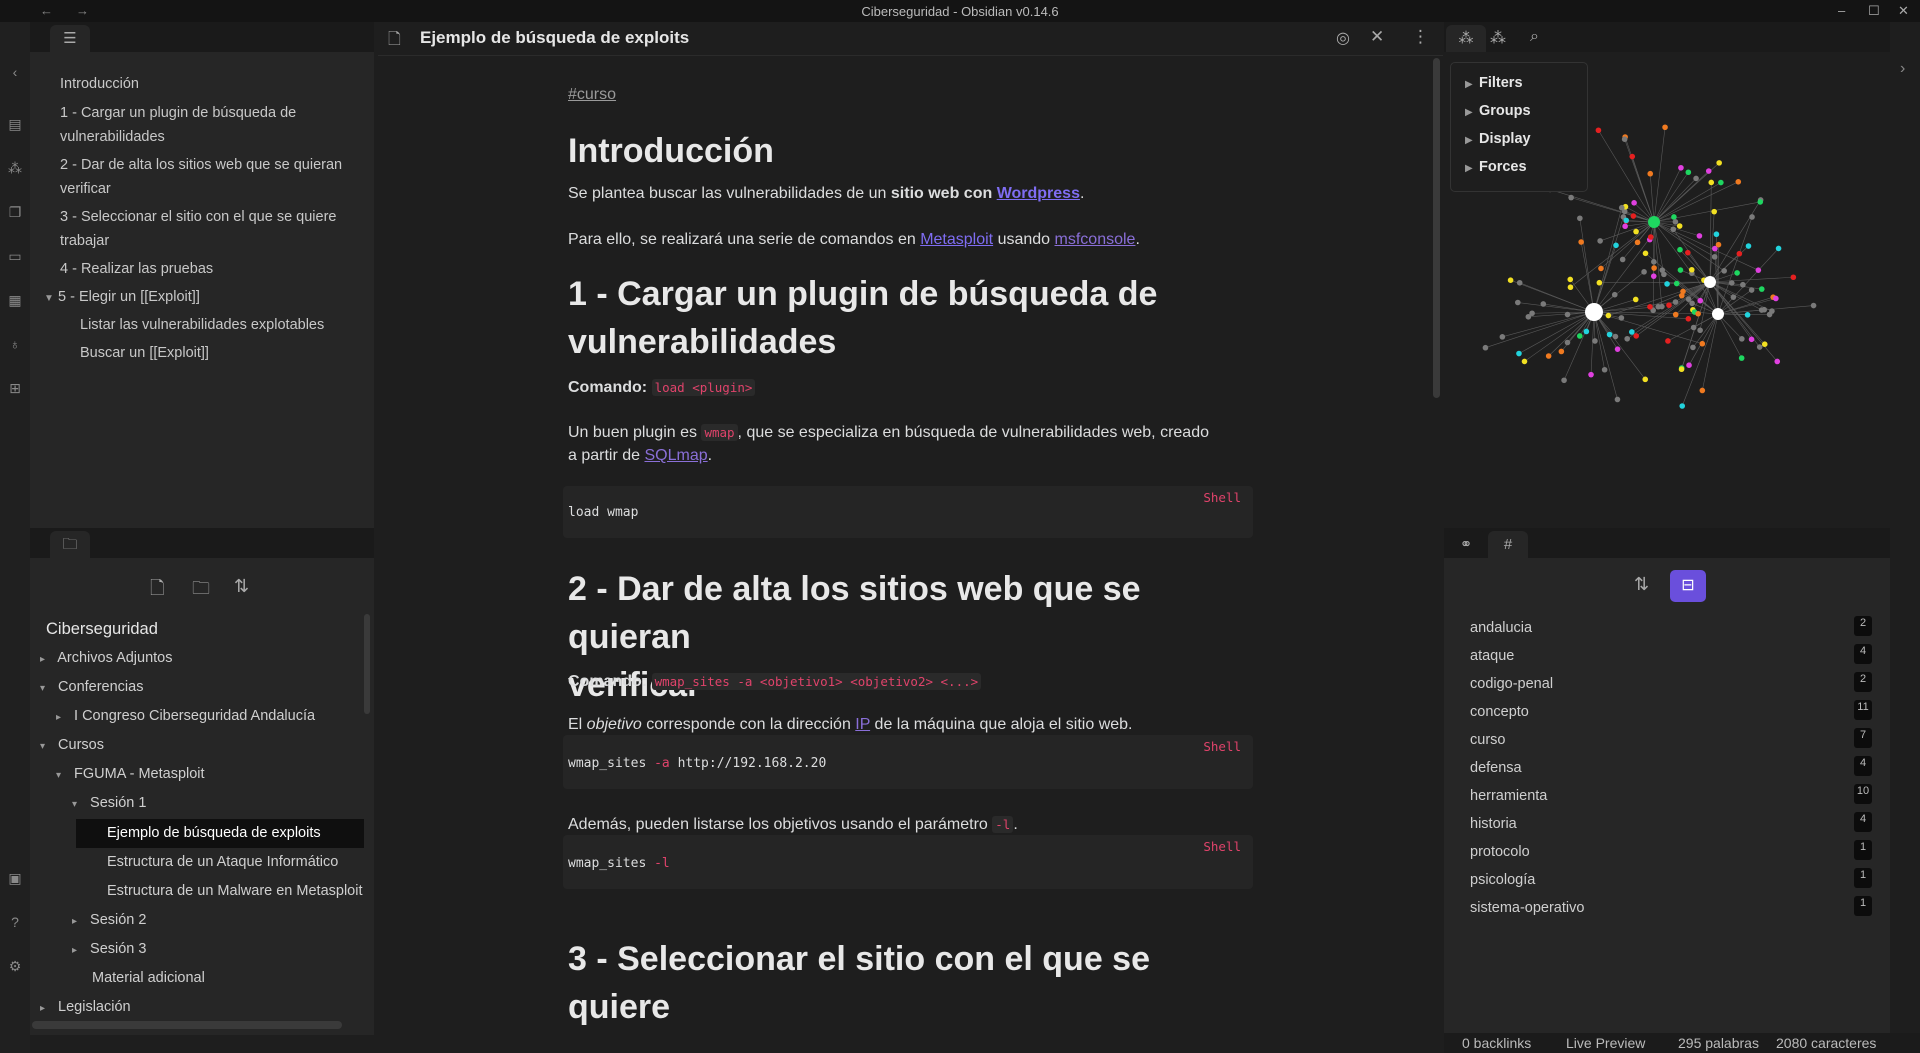  Describe the element at coordinates (144, 353) in the screenshot. I see `outline-item: Buscar un [[Exploit]]` at that location.